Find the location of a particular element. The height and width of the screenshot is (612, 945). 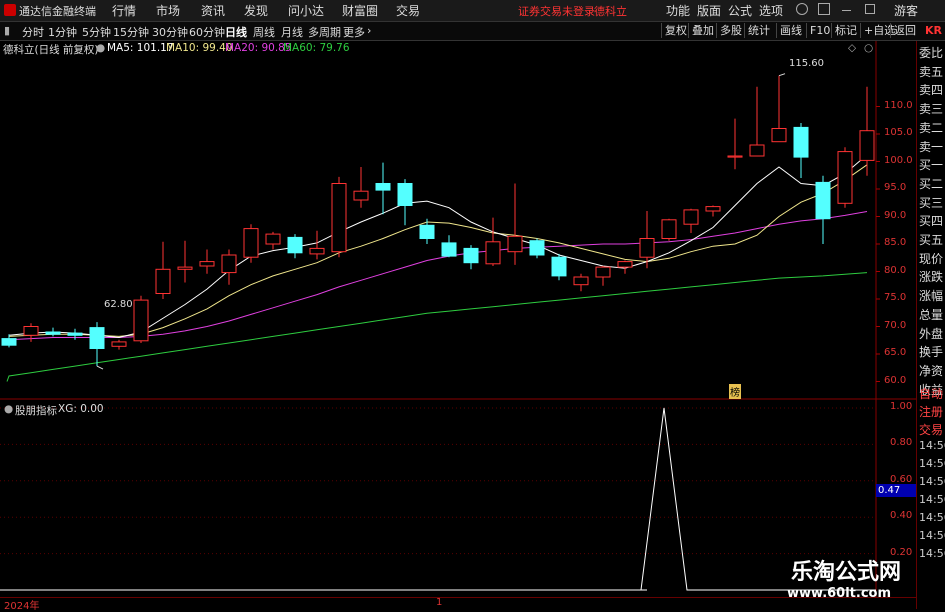

billboard-mark: 榜 is located at coordinates (735, 391).